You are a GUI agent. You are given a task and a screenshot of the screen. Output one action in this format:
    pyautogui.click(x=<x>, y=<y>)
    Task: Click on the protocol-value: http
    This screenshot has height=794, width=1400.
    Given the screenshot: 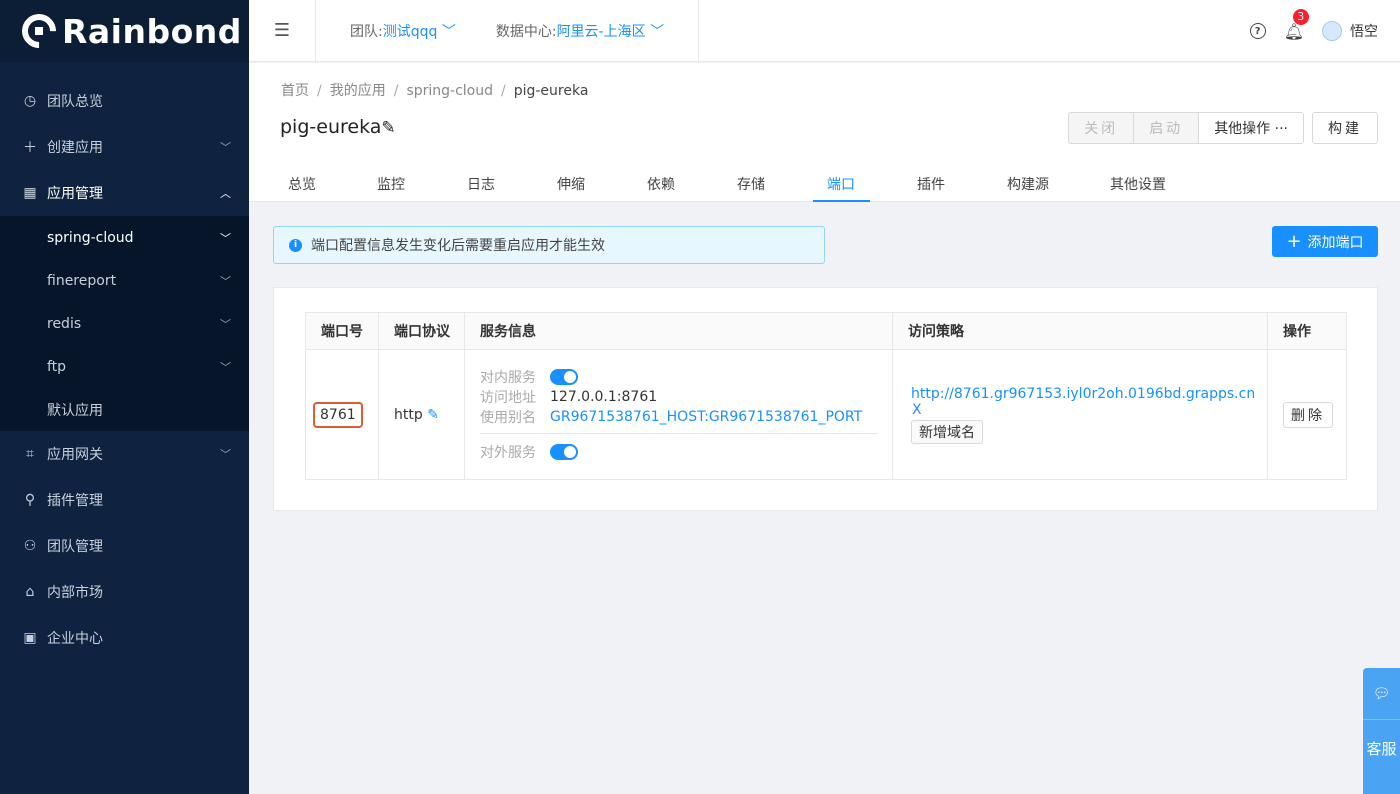 What is the action you would take?
    pyautogui.click(x=408, y=414)
    